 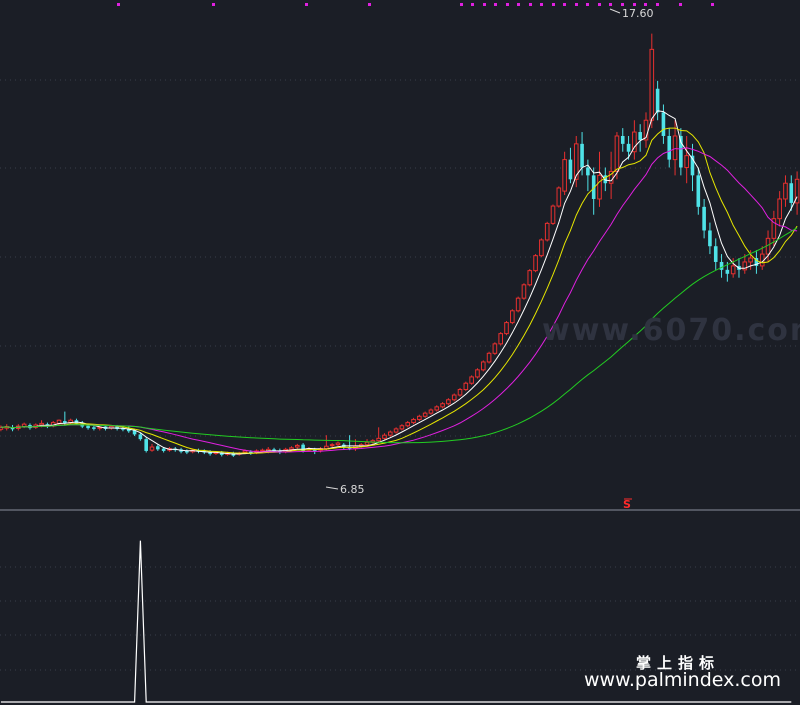 I want to click on watermark-site-b: www.palmindex.com, so click(x=682, y=680).